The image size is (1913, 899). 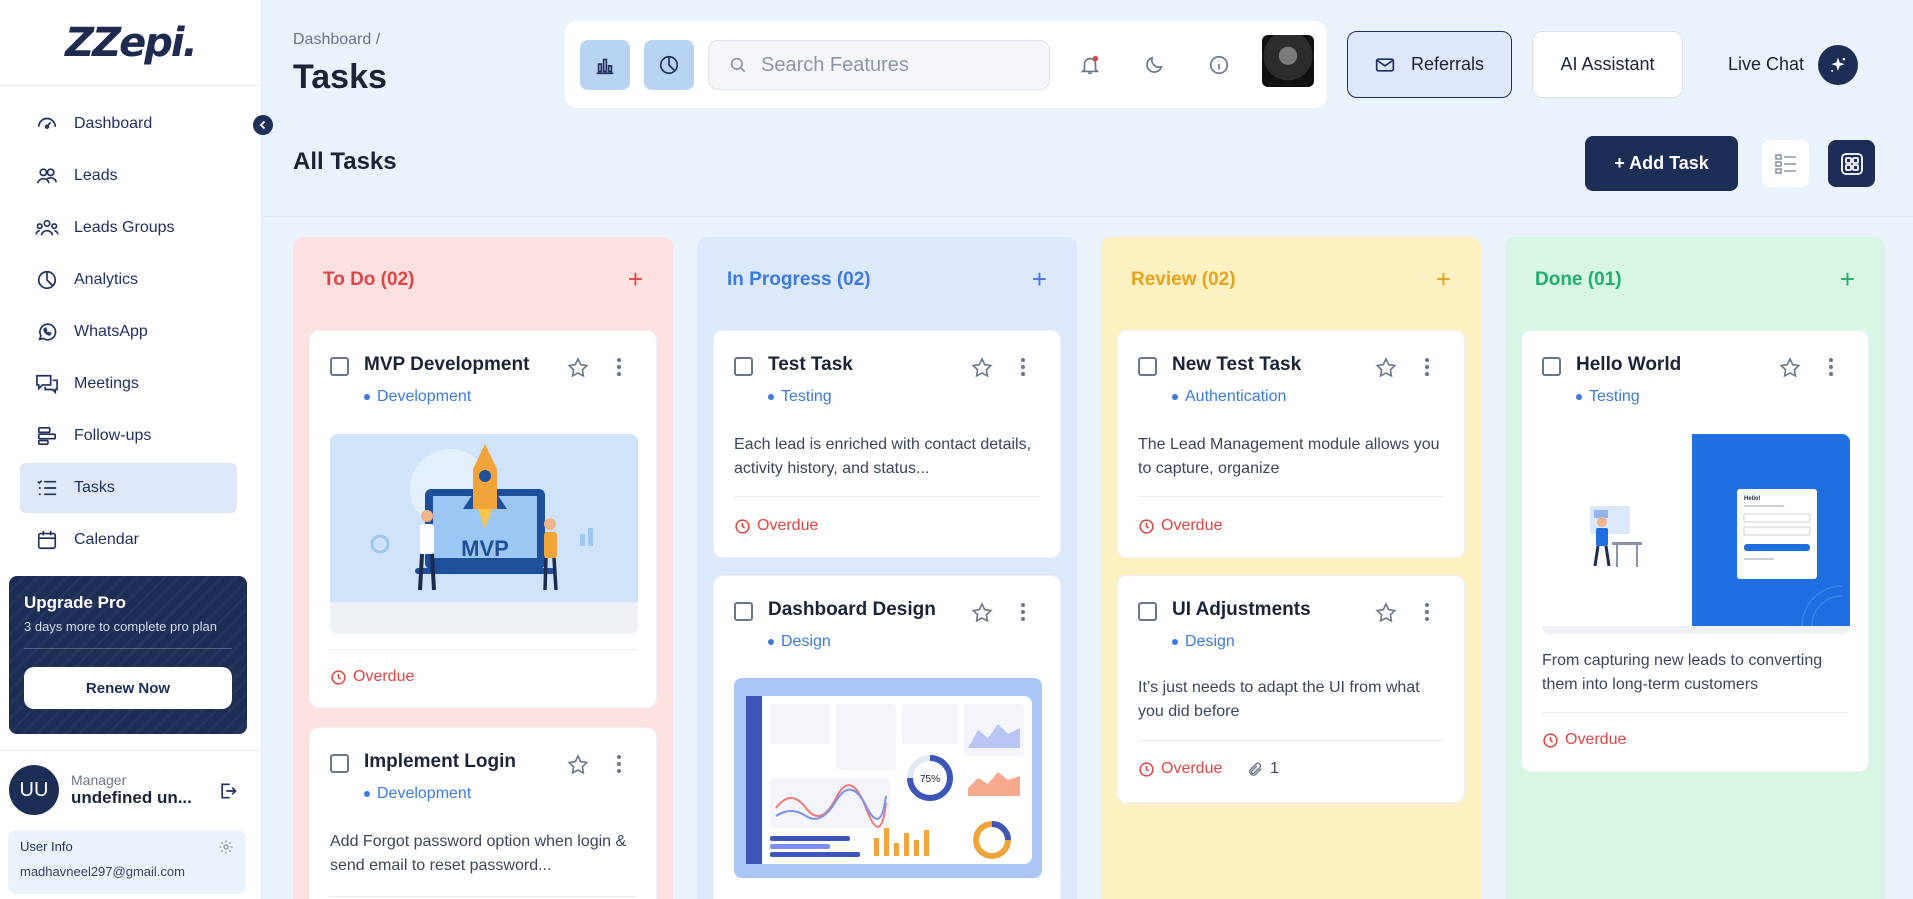 I want to click on task-image: 75%, so click(x=888, y=778).